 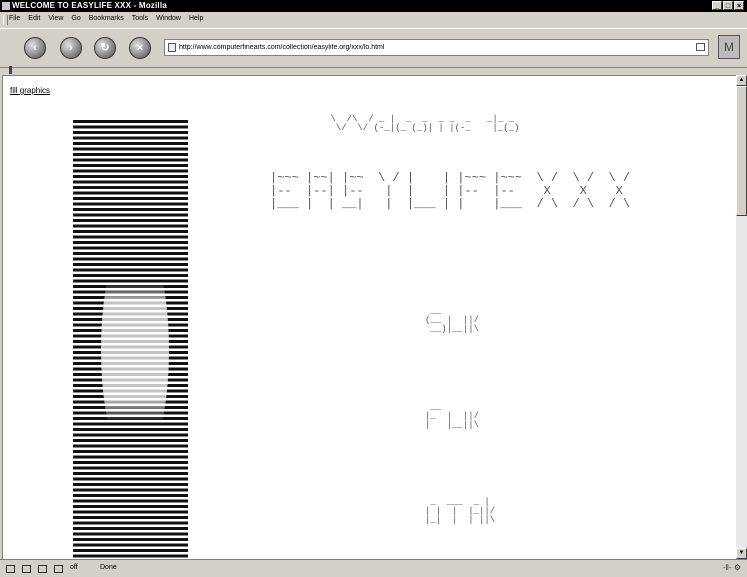 I want to click on back-button: ‹, so click(x=35, y=48).